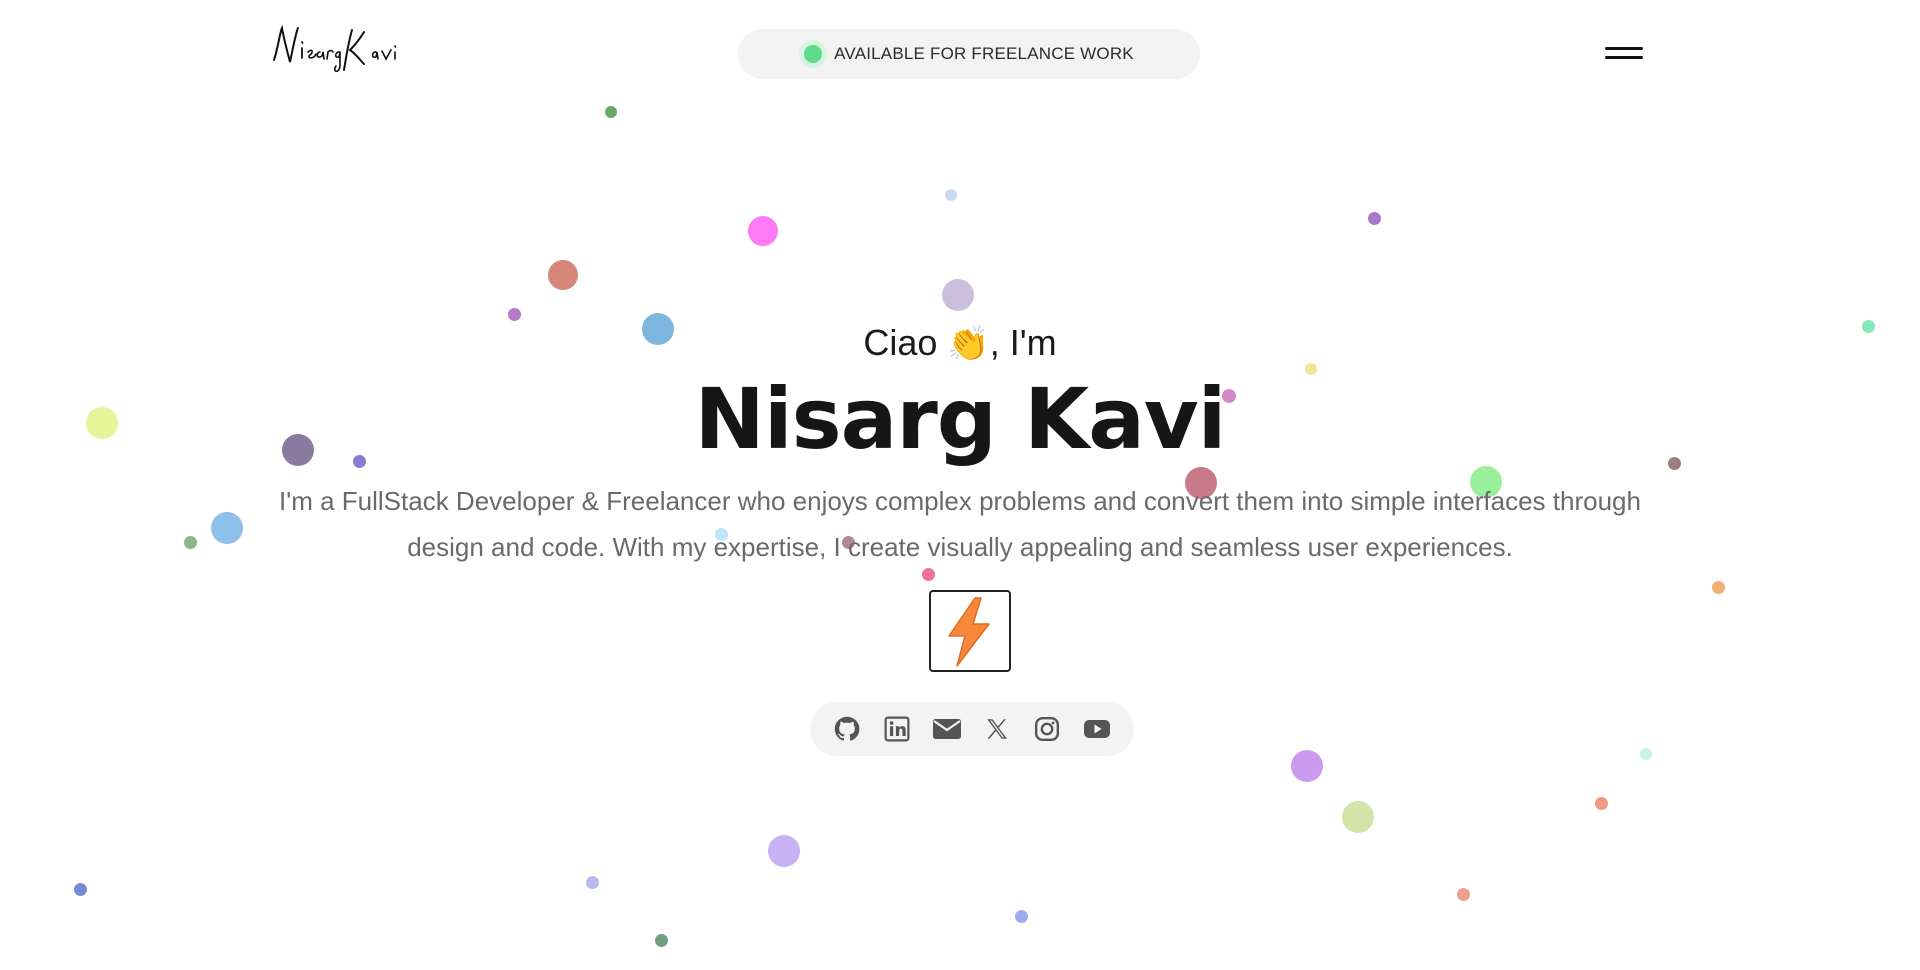 The width and height of the screenshot is (1920, 970). I want to click on signature-logo-icon, so click(335, 48).